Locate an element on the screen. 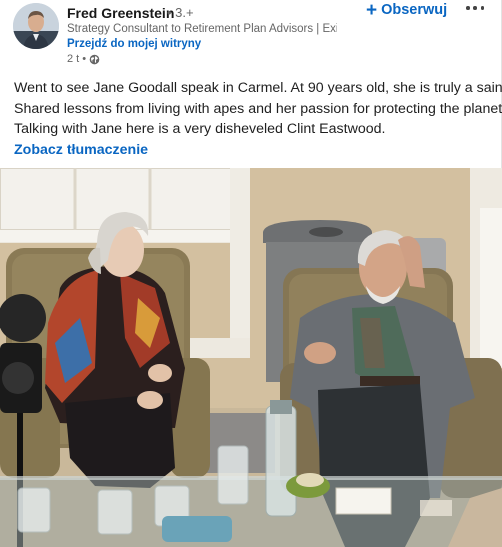 This screenshot has height=547, width=502. plus-icon: + is located at coordinates (372, 10).